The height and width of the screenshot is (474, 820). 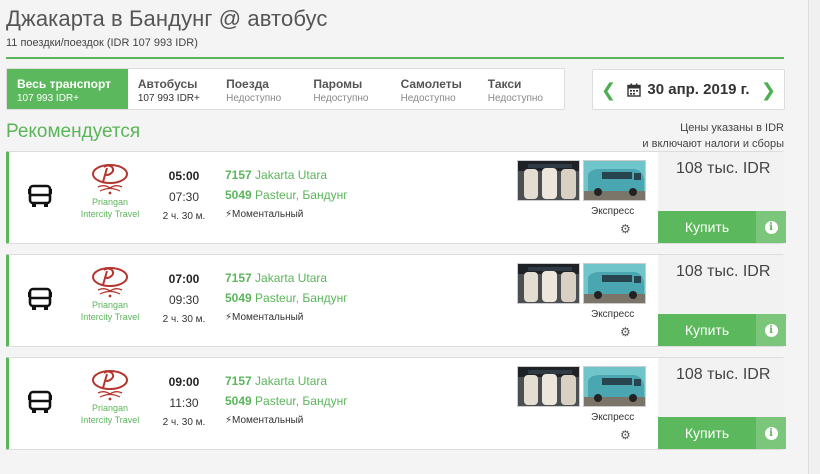 What do you see at coordinates (723, 271) in the screenshot?
I see `trip-price: 108 тыс. IDR` at bounding box center [723, 271].